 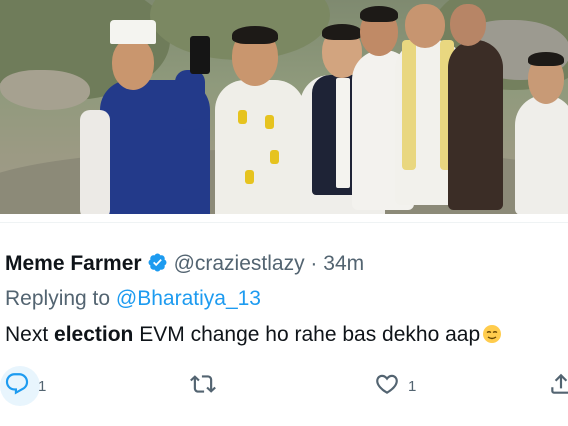 I want to click on retweet-button, so click(x=207, y=386).